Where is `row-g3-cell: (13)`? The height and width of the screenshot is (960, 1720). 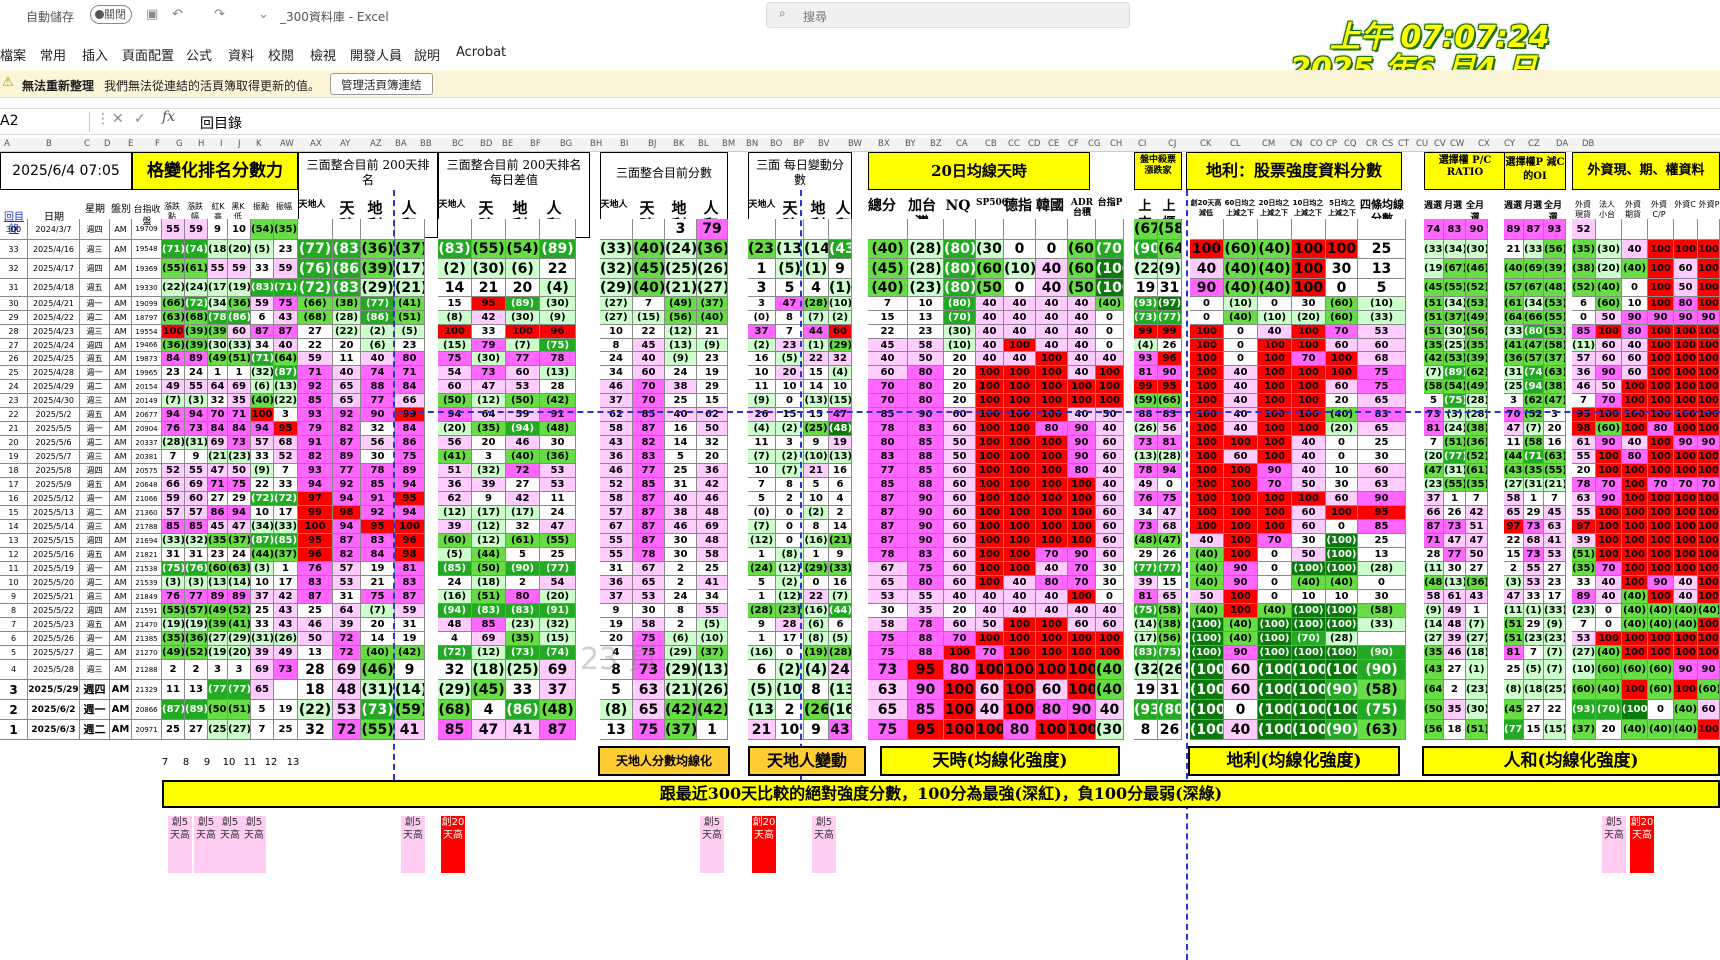
row-g3-cell: (13) is located at coordinates (712, 670).